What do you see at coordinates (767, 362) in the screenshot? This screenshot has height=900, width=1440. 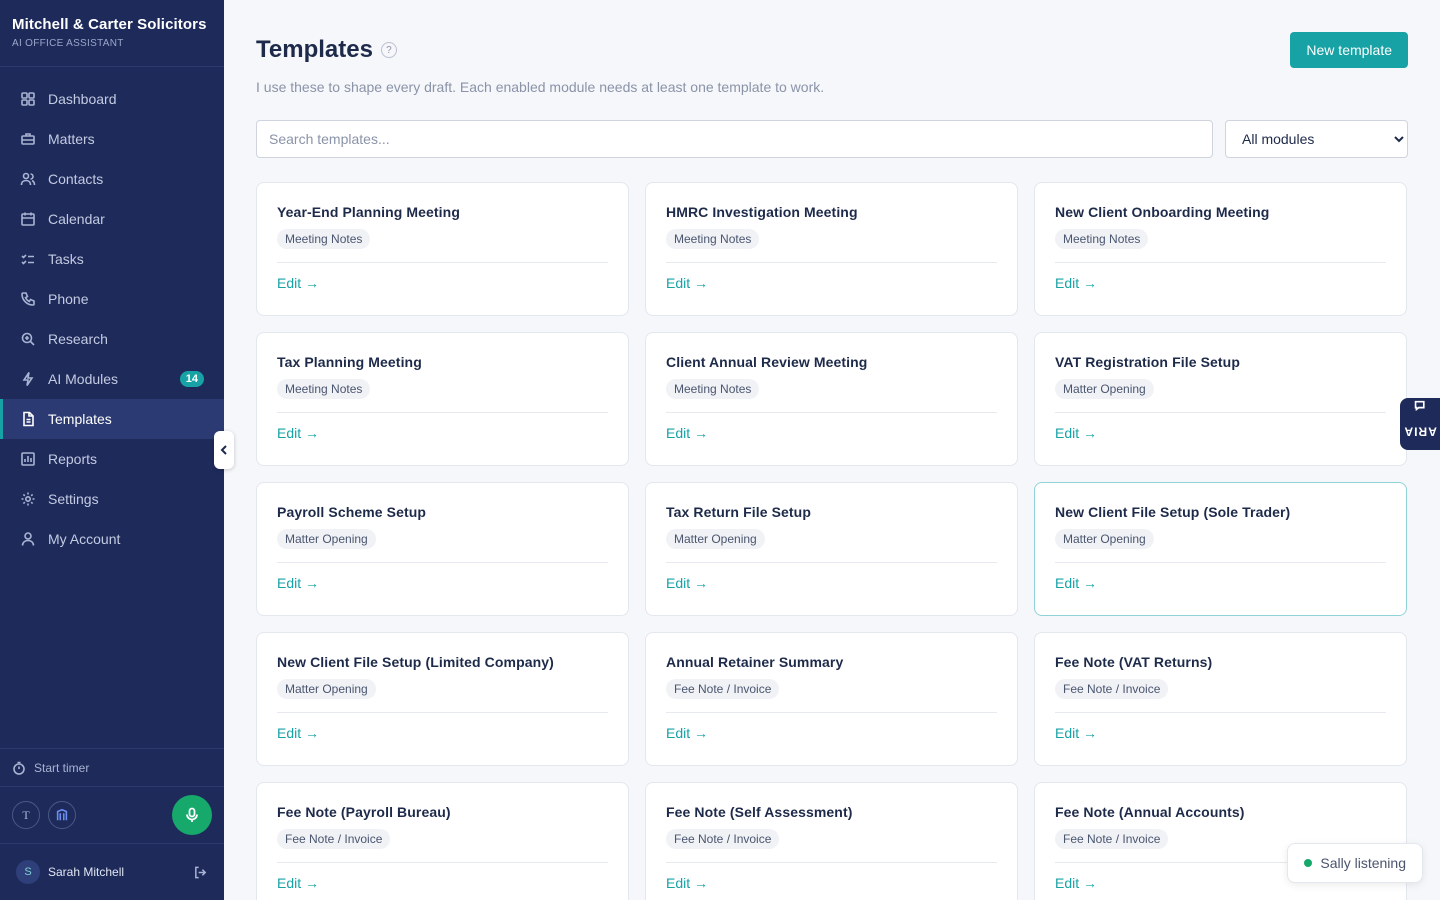 I see `template-title: Client Annual Review Meeting` at bounding box center [767, 362].